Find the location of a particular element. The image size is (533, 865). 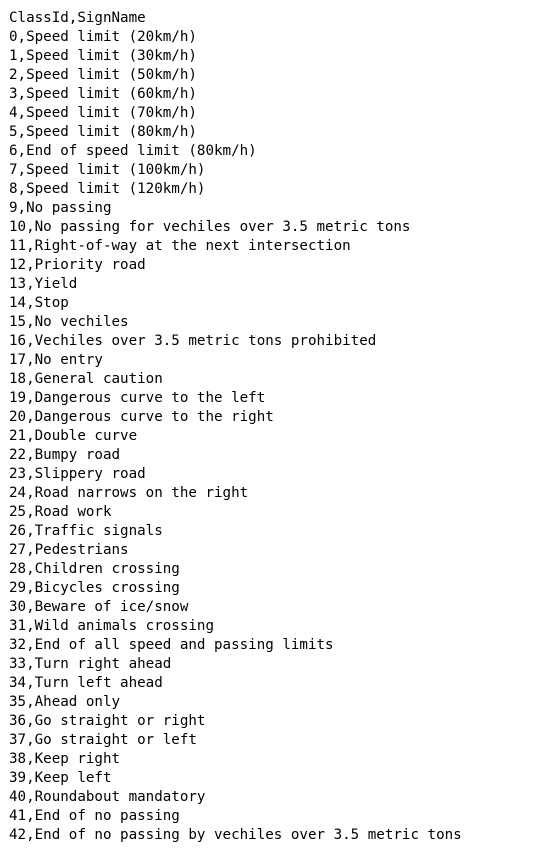

csv-line: 17,No entry is located at coordinates (56, 360).